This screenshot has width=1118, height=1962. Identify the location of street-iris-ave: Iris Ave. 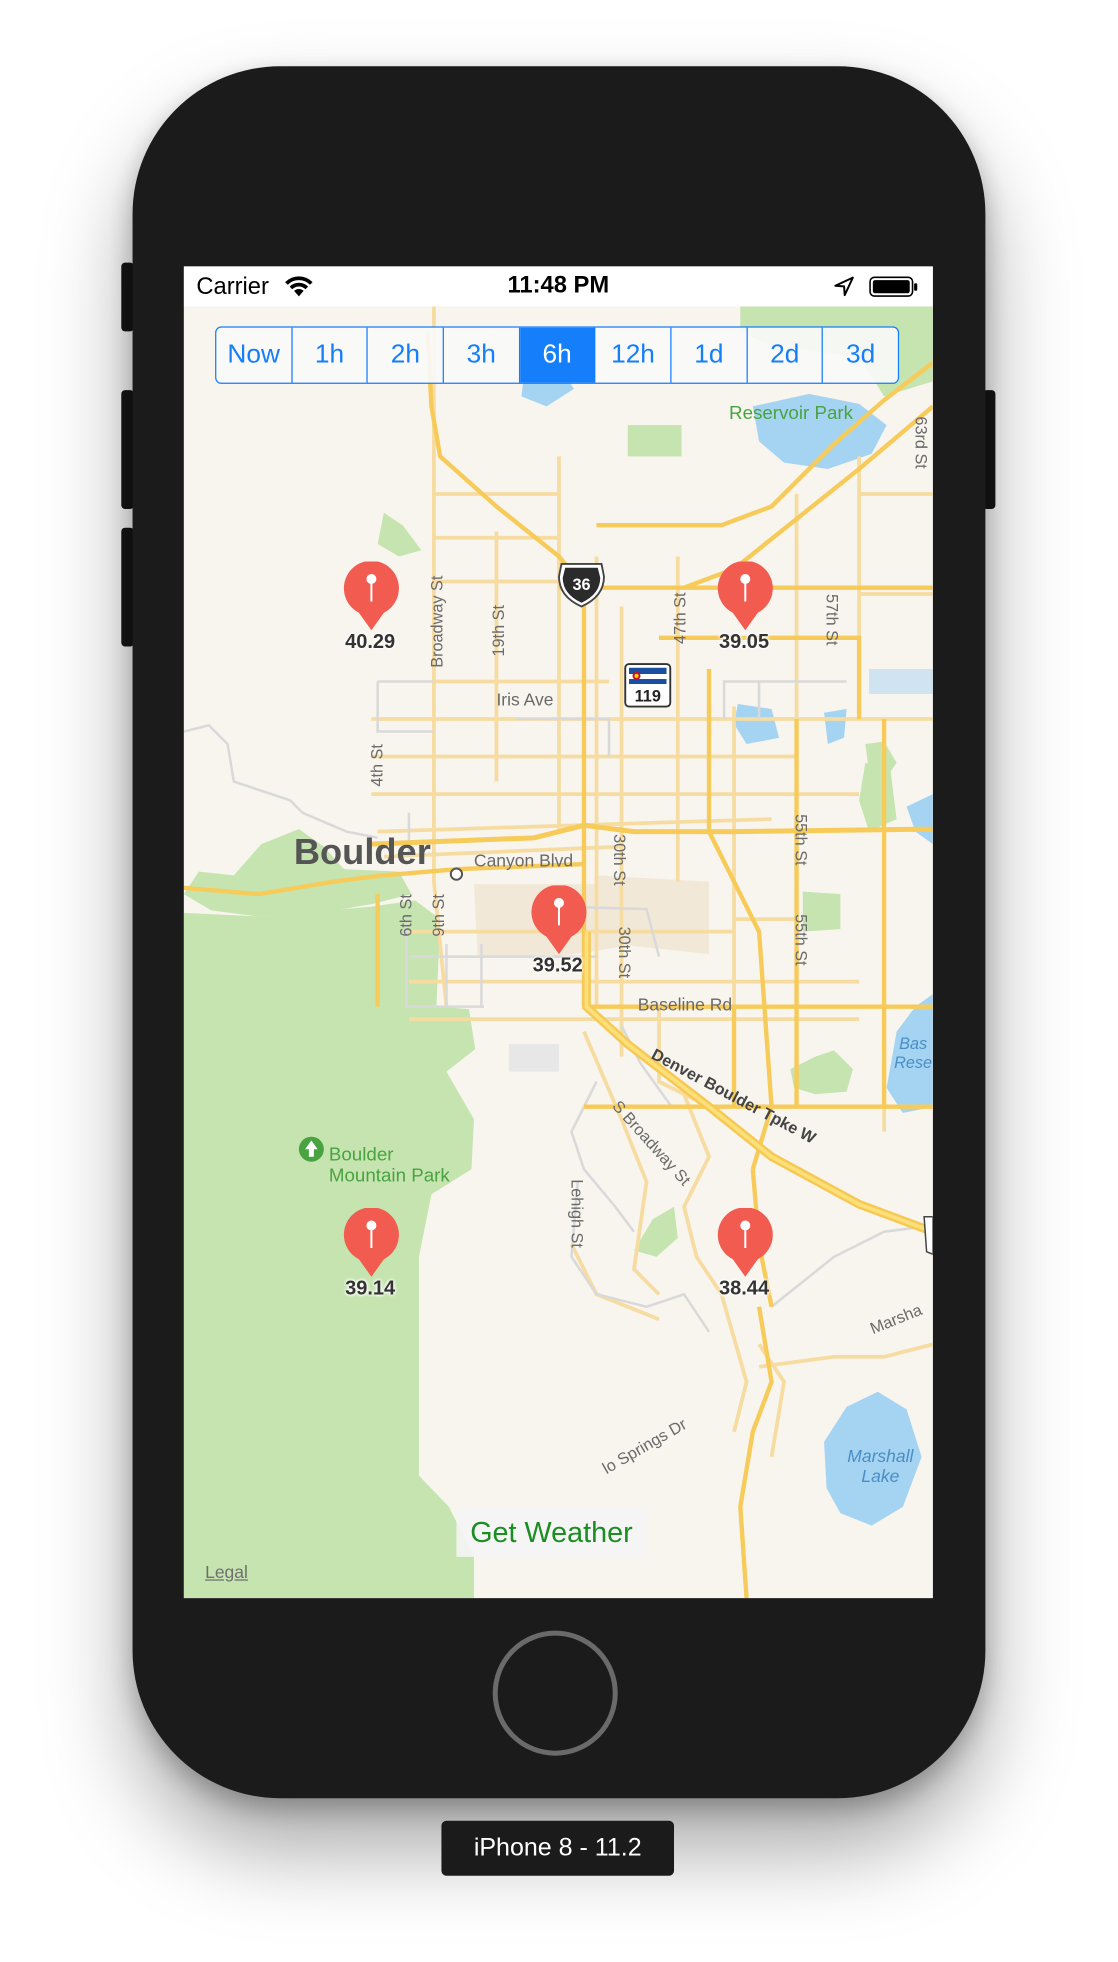
(524, 699).